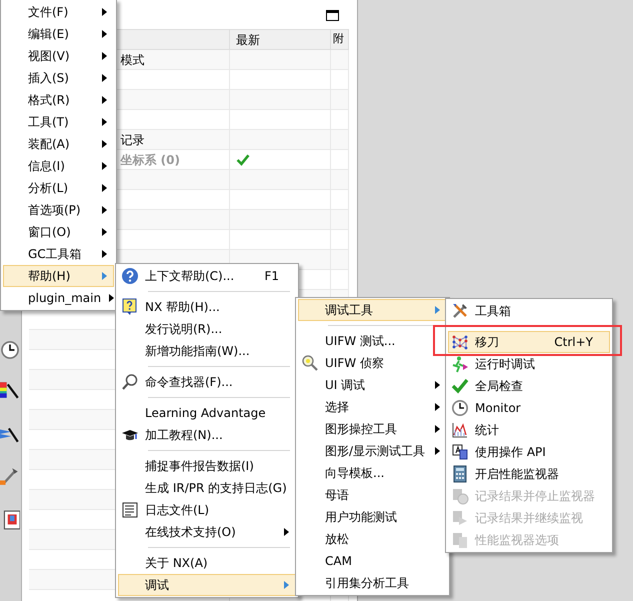 This screenshot has width=633, height=601. I want to click on menu-item: 关于 NX(A), so click(207, 563).